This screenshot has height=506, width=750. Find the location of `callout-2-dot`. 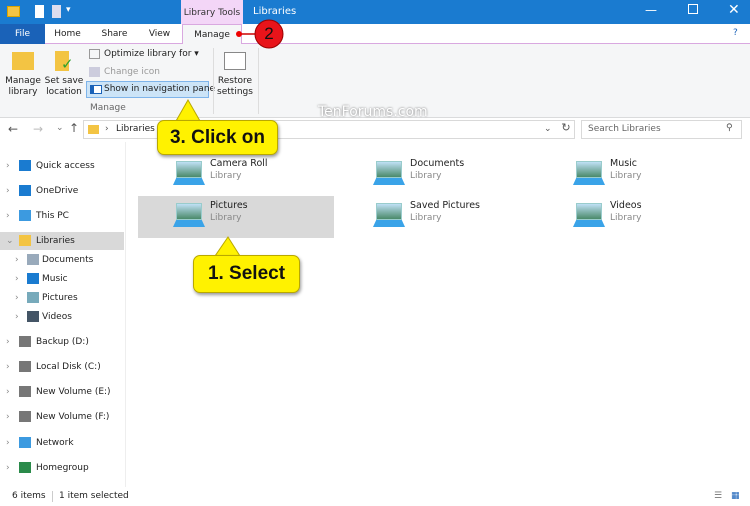

callout-2-dot is located at coordinates (239, 34).